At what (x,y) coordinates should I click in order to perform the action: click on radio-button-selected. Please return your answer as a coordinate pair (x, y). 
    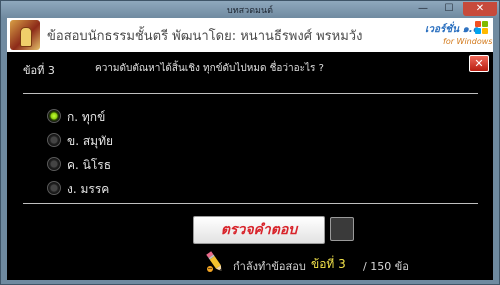
    Looking at the image, I should click on (54, 116).